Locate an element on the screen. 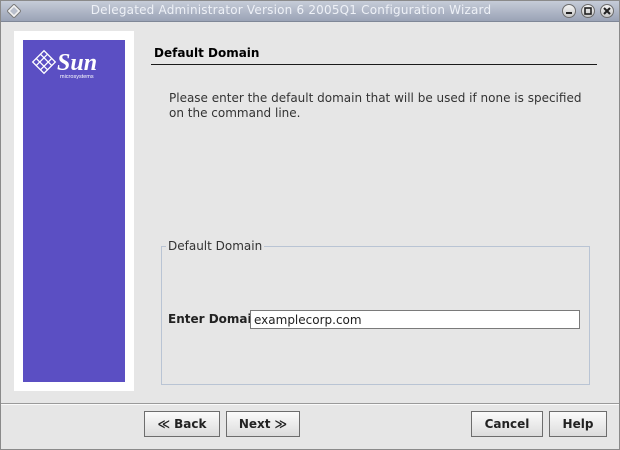  enter-domain-label: Enter Domain is located at coordinates (214, 319).